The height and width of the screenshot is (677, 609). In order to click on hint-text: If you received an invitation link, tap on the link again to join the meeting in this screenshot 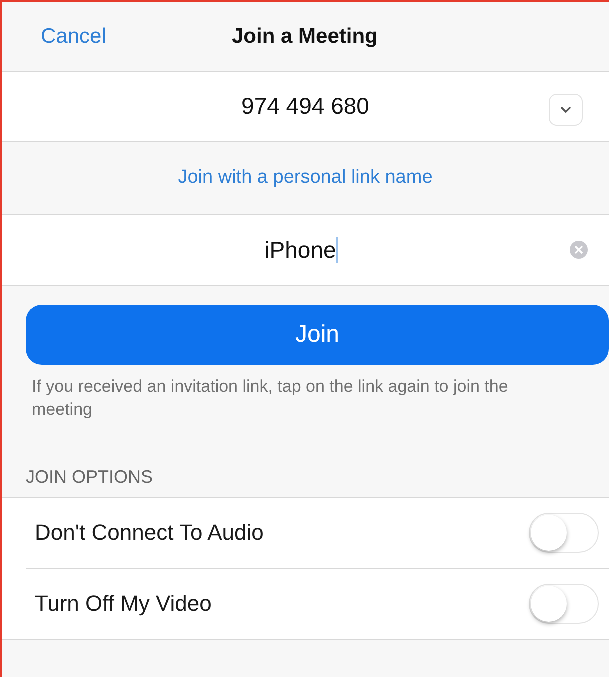, I will do `click(271, 398)`.